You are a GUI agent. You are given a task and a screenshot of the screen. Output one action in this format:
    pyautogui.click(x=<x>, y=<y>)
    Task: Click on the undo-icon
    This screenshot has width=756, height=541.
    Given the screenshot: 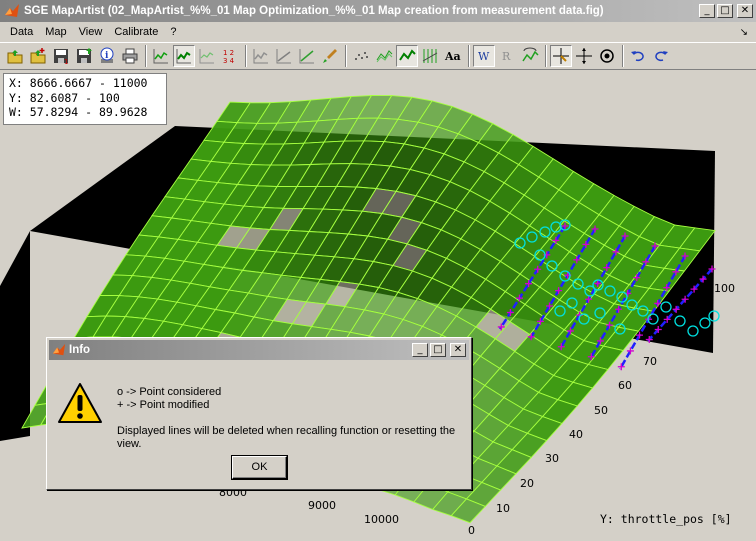 What is the action you would take?
    pyautogui.click(x=638, y=56)
    